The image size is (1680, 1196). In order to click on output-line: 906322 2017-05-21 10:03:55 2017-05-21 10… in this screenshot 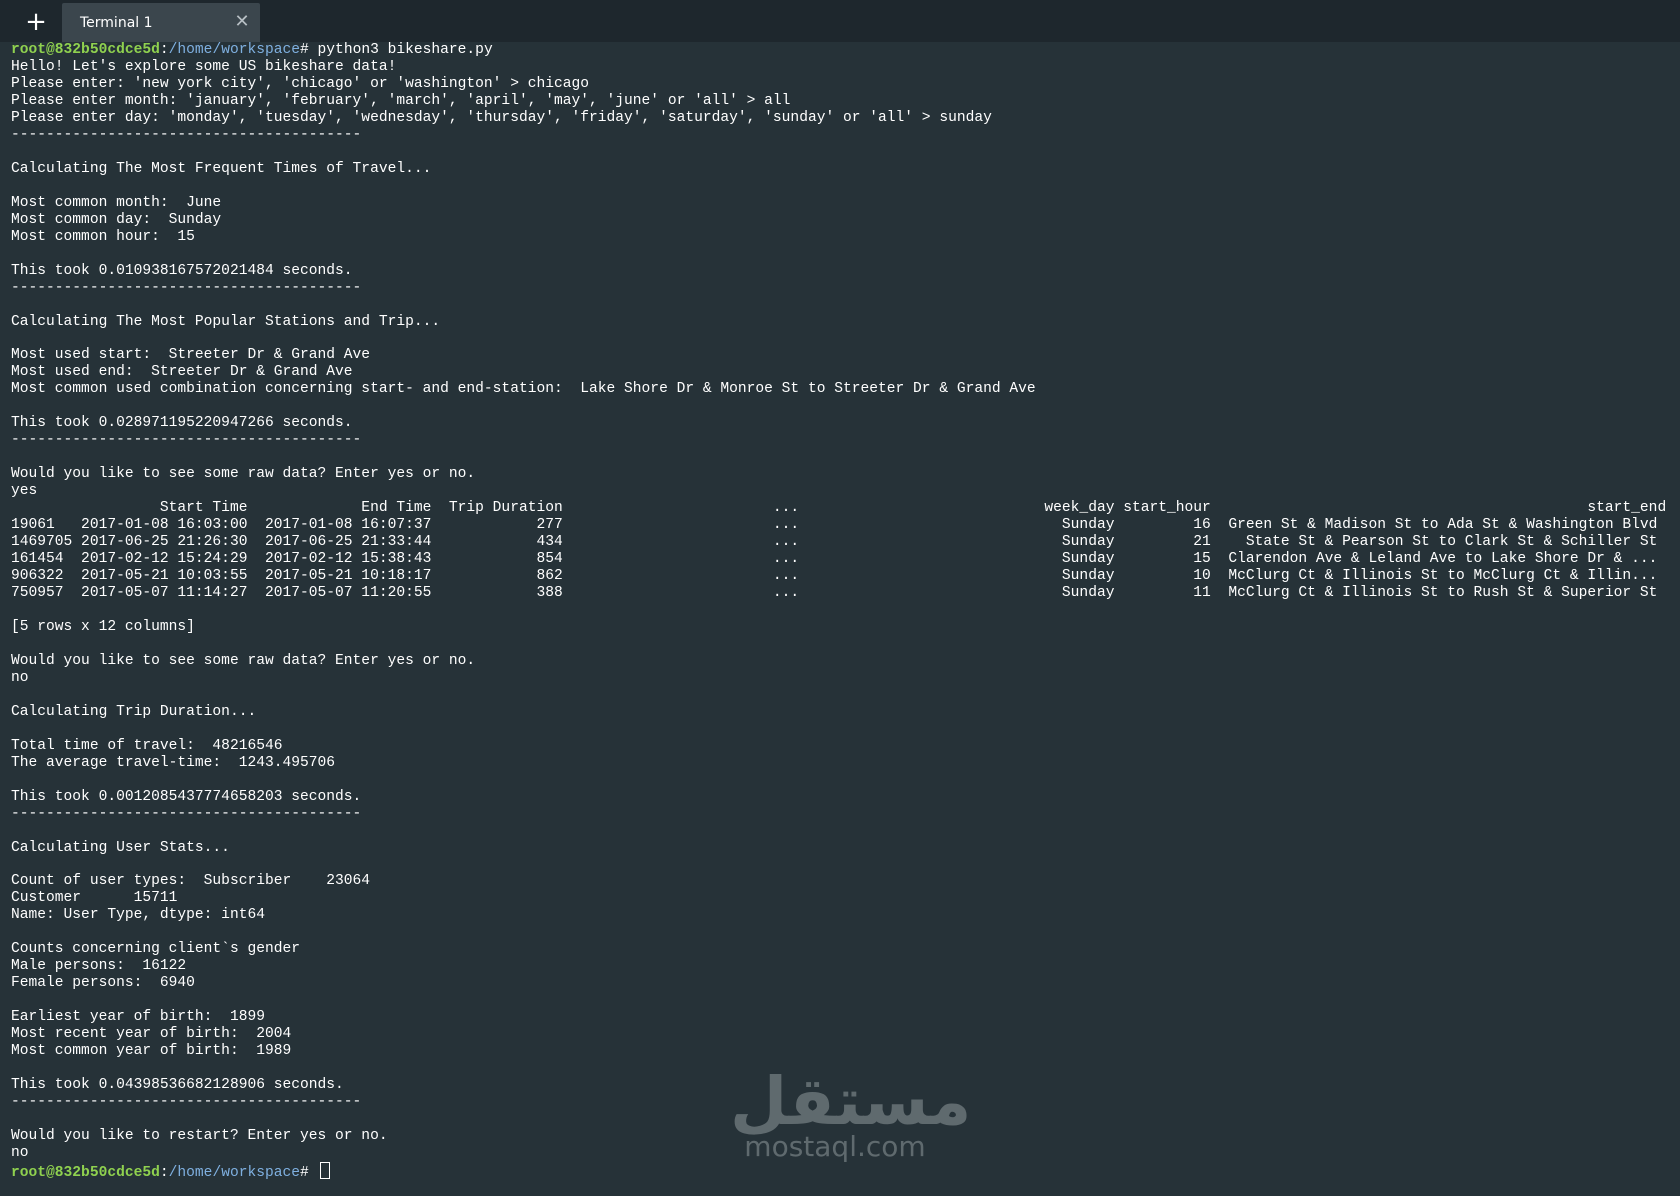, I will do `click(834, 576)`.